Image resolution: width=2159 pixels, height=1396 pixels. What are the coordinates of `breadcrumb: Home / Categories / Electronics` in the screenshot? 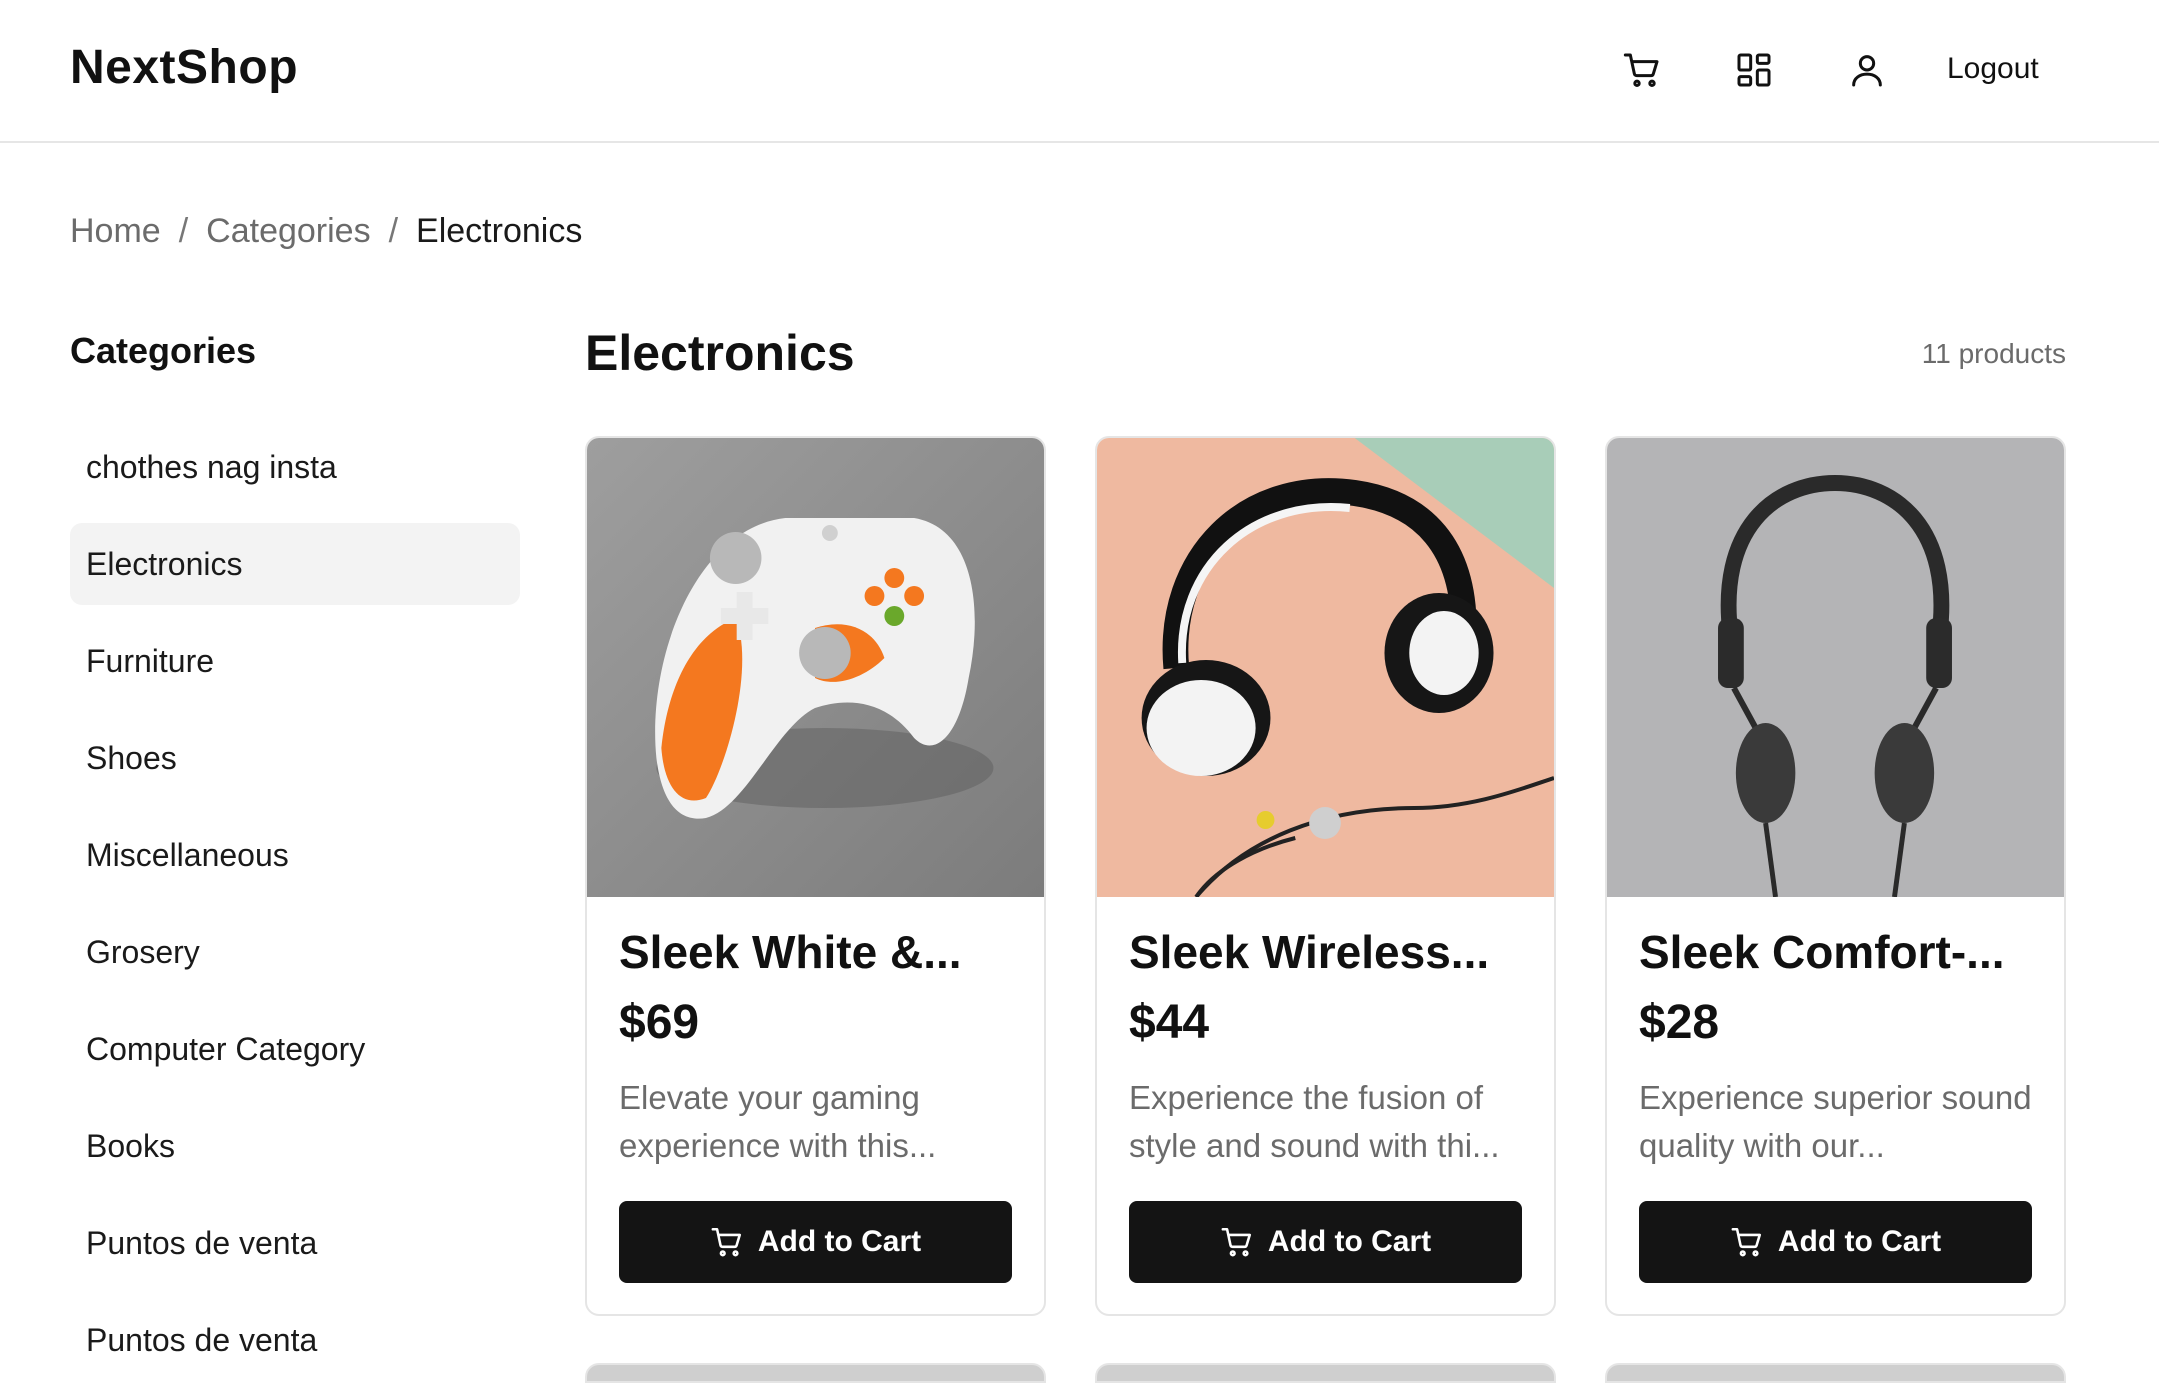 It's located at (326, 231).